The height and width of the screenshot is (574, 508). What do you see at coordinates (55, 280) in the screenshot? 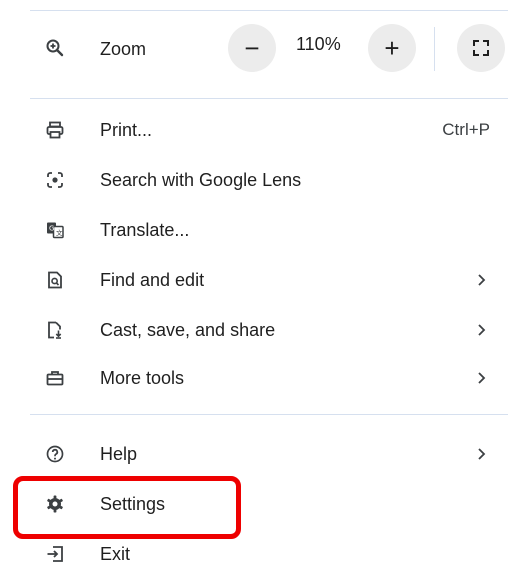
I see `find-page-icon` at bounding box center [55, 280].